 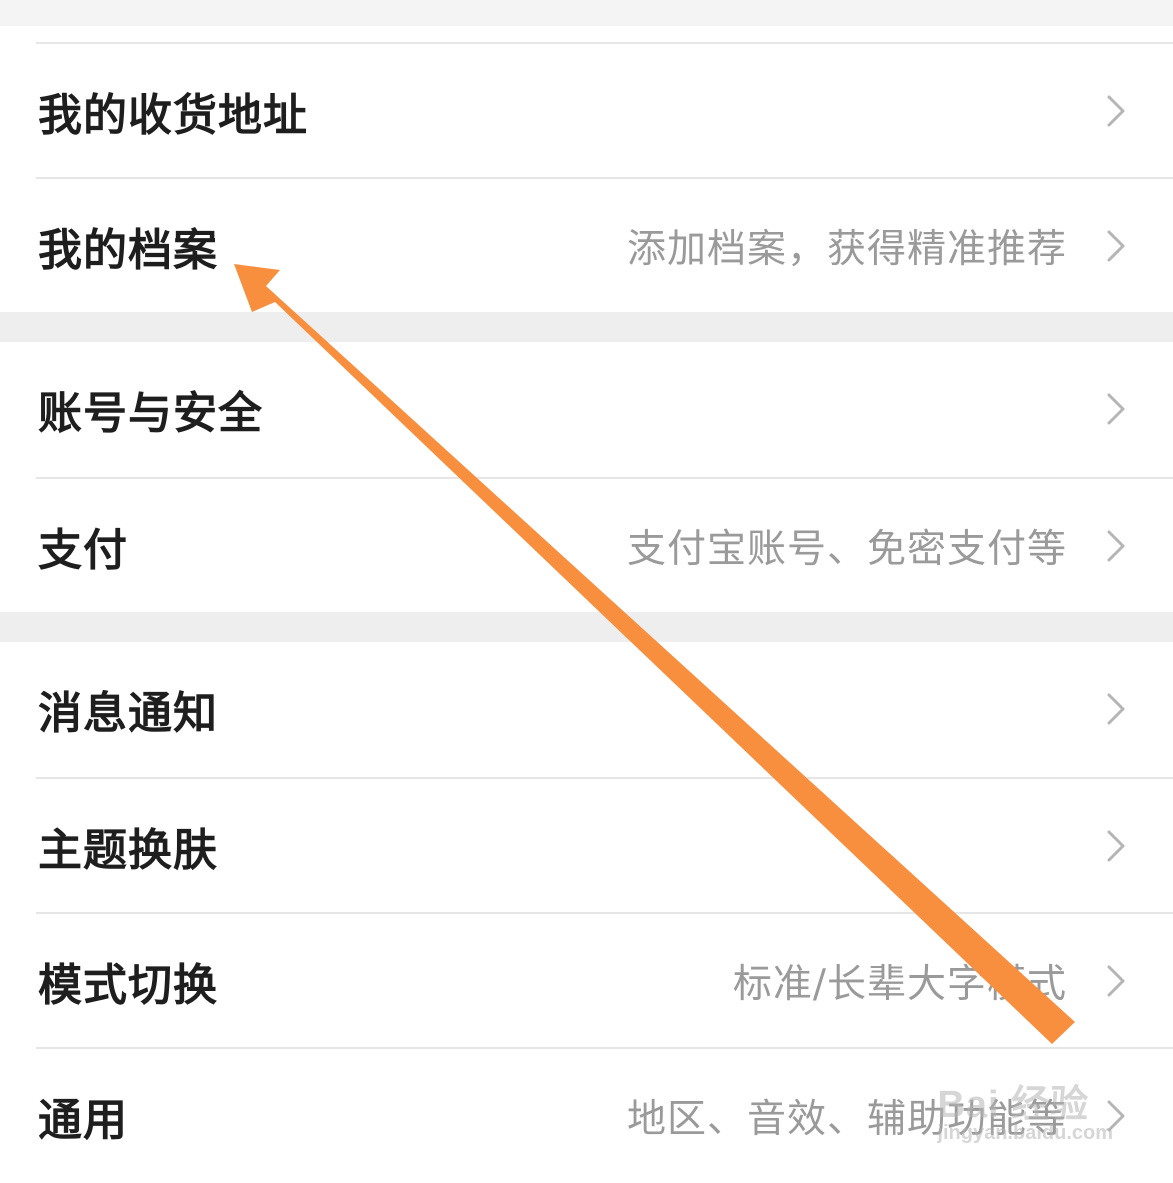 What do you see at coordinates (586, 13) in the screenshot?
I see `top-spacer` at bounding box center [586, 13].